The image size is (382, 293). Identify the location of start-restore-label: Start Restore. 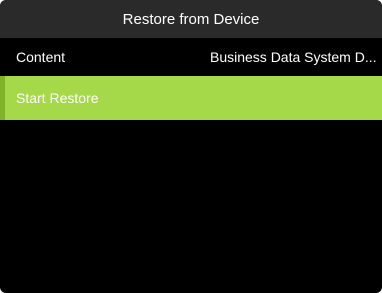
(57, 98).